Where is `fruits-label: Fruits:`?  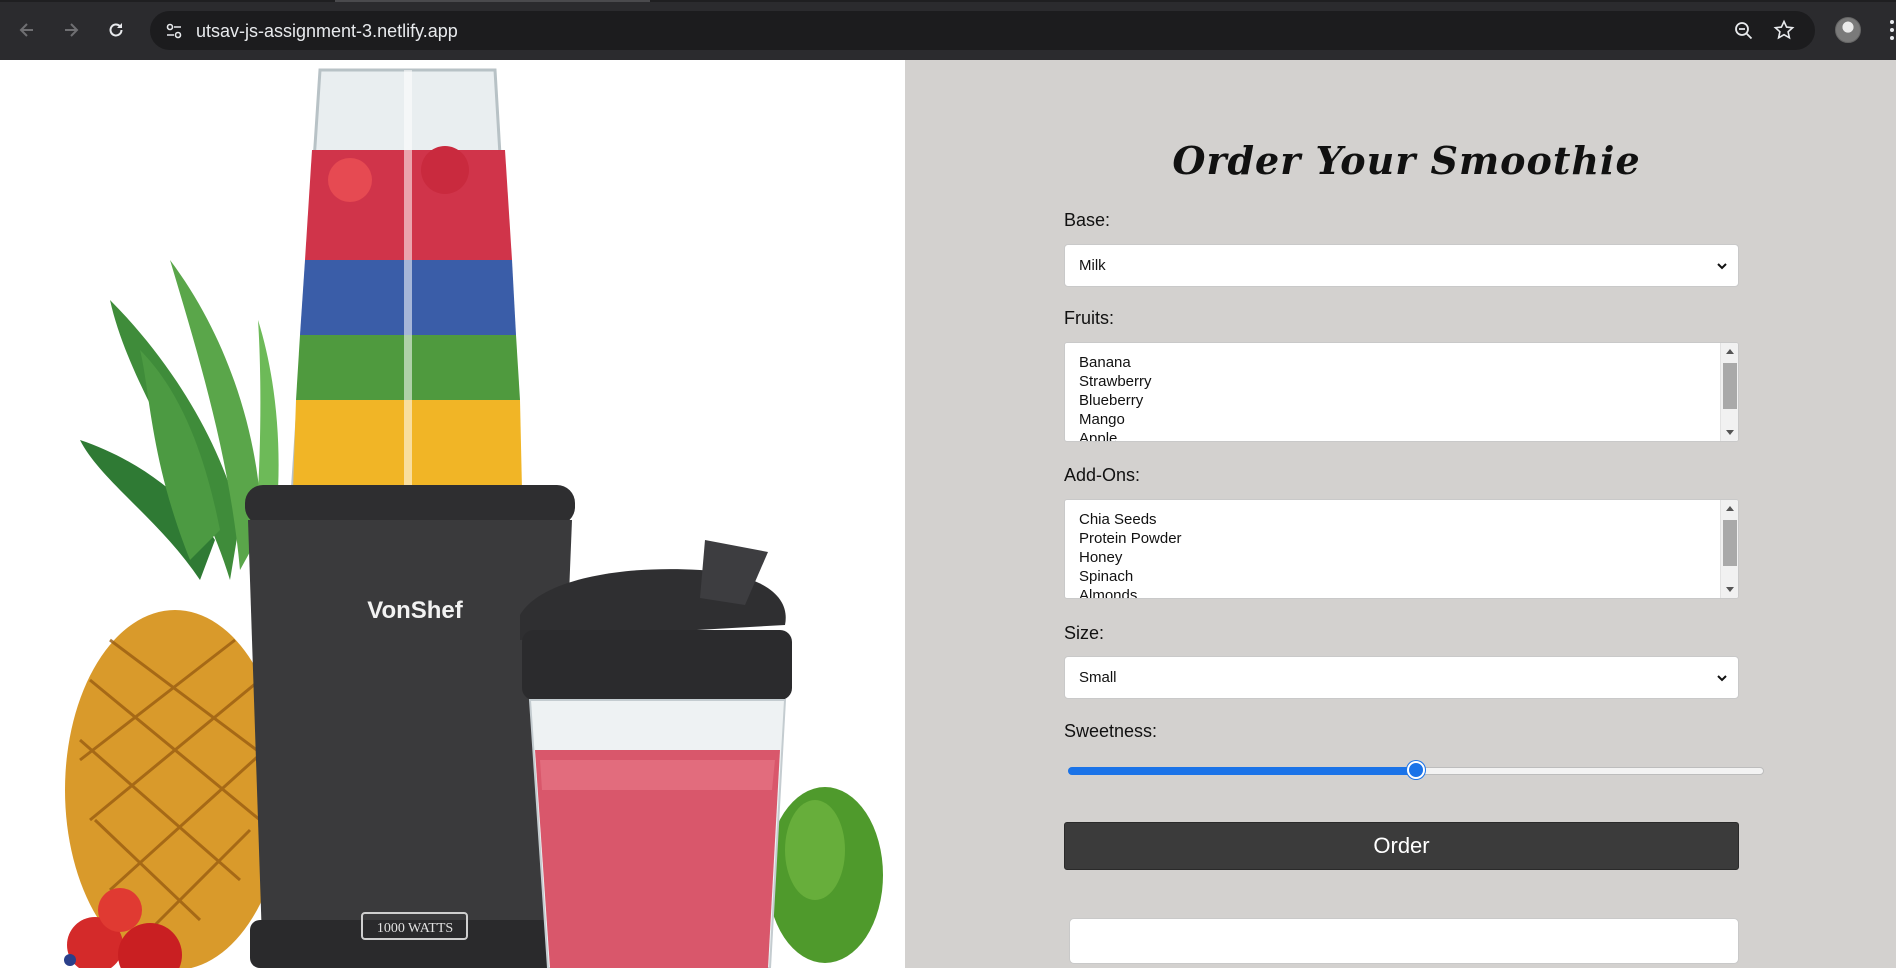 fruits-label: Fruits: is located at coordinates (1089, 318).